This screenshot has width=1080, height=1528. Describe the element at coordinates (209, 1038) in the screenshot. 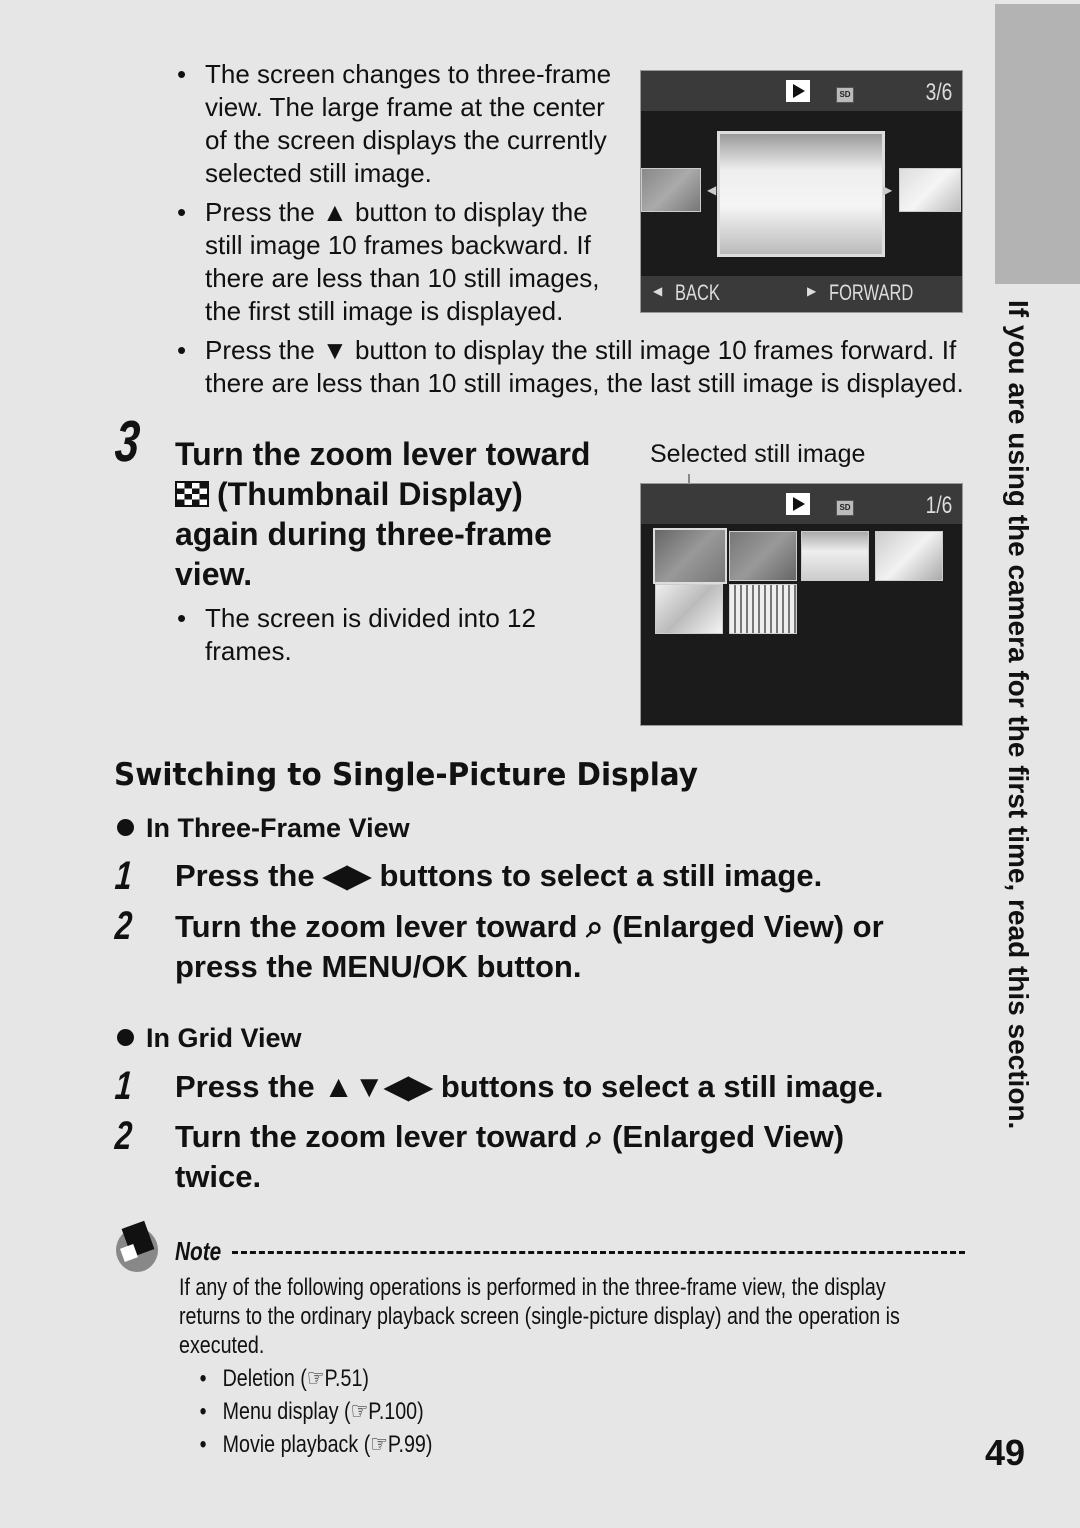

I see `subheading-grid: In Grid View` at that location.